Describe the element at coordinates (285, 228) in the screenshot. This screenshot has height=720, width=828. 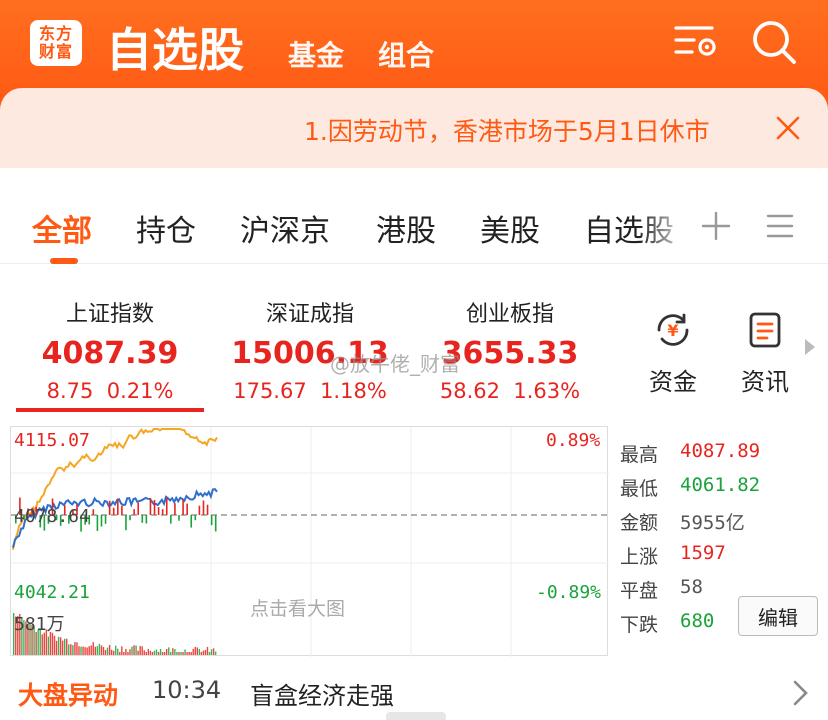
I see `tab-hs-bj: 沪深京` at that location.